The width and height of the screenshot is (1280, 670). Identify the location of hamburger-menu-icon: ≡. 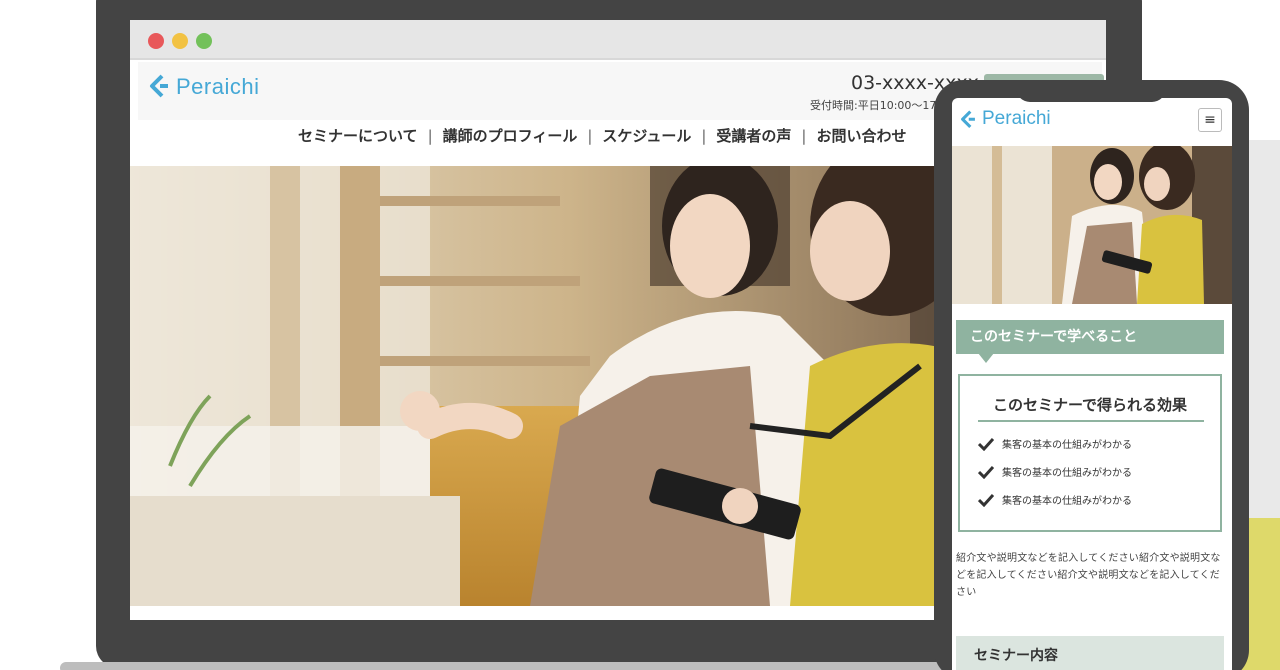
(1210, 120).